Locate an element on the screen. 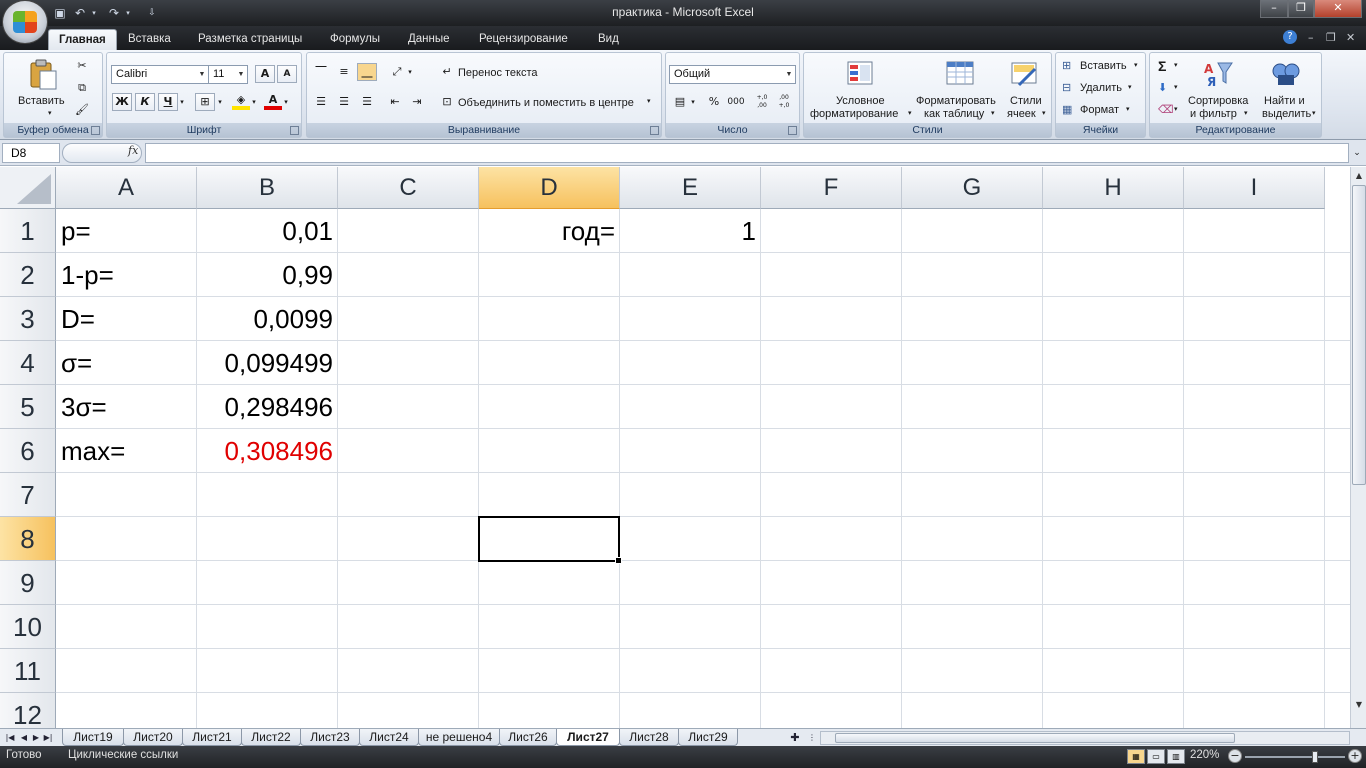  paste-dropdown-icon: ▾ is located at coordinates (50, 113).